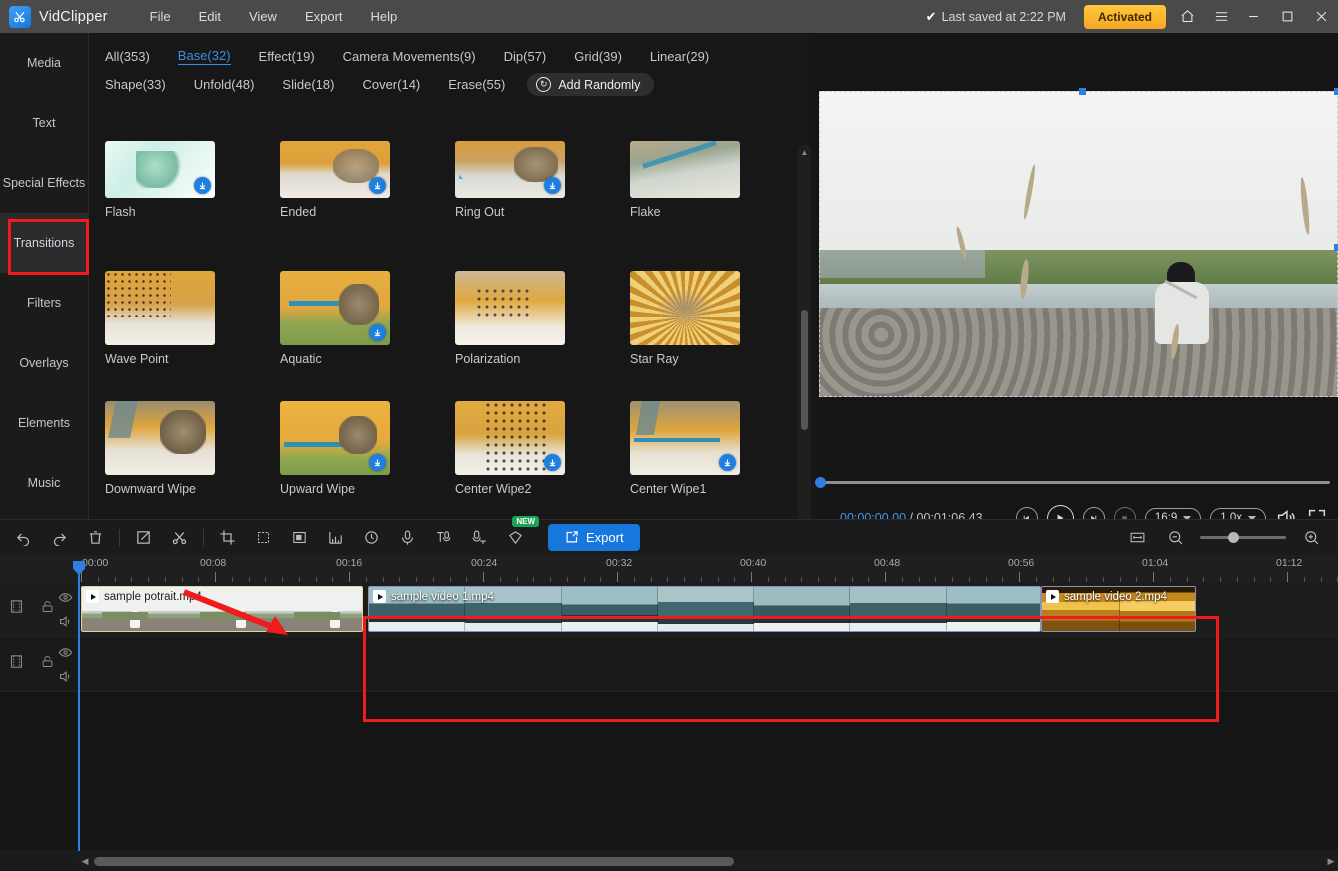 The image size is (1338, 871). Describe the element at coordinates (1175, 538) in the screenshot. I see `zoom-out-icon` at that location.